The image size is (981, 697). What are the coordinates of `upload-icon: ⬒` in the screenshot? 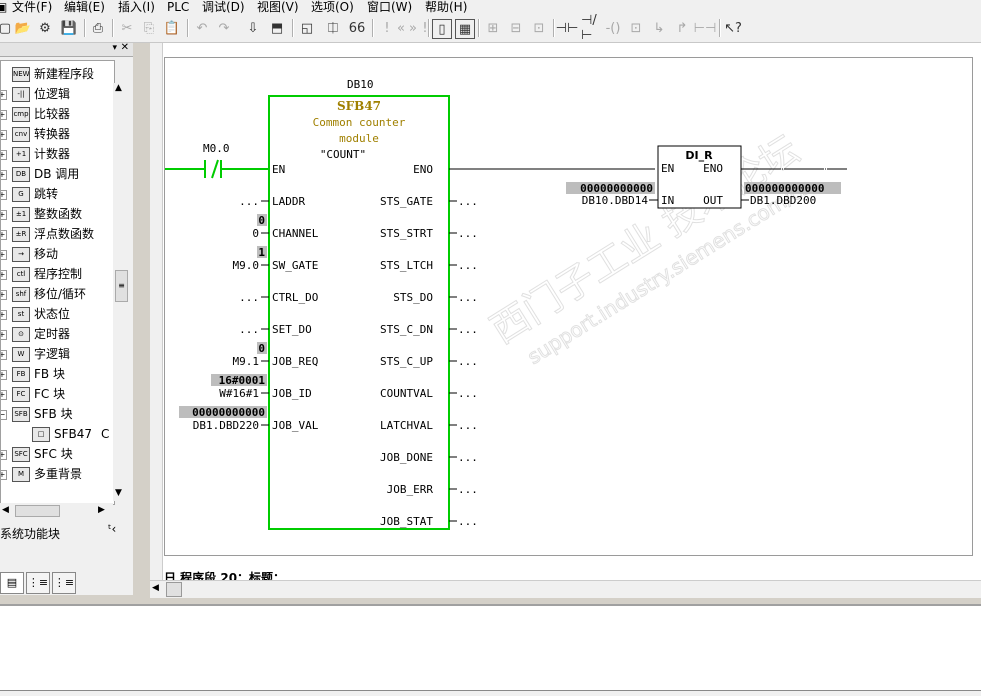 It's located at (277, 28).